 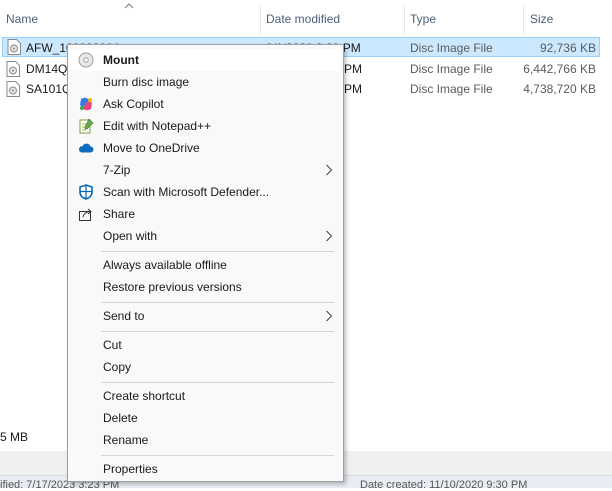 I want to click on menu-label: Delete, so click(x=120, y=418).